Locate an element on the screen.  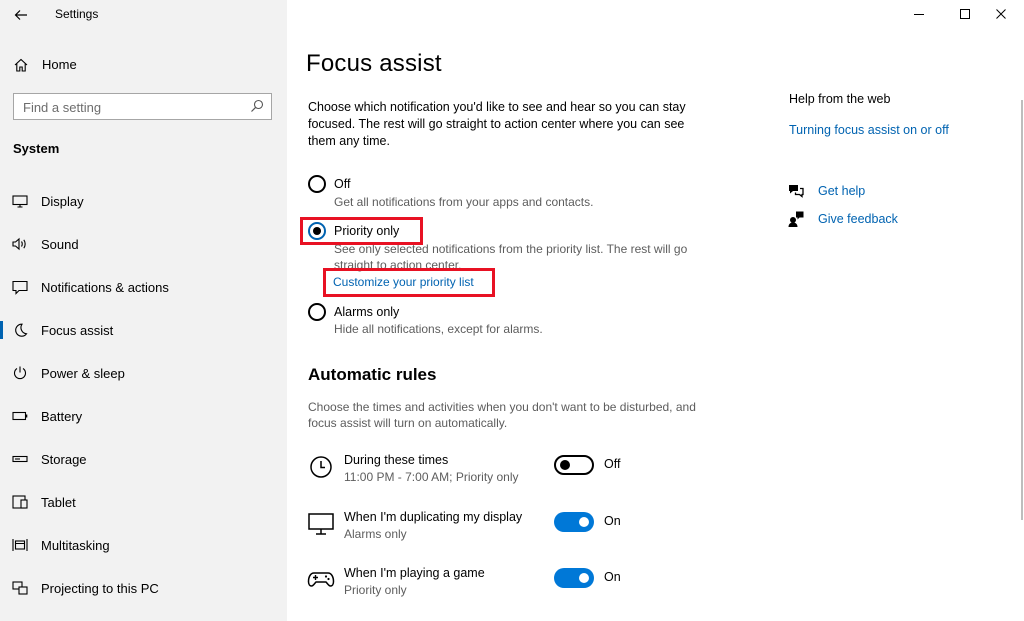
radio-priority-only is located at coordinates (317, 231).